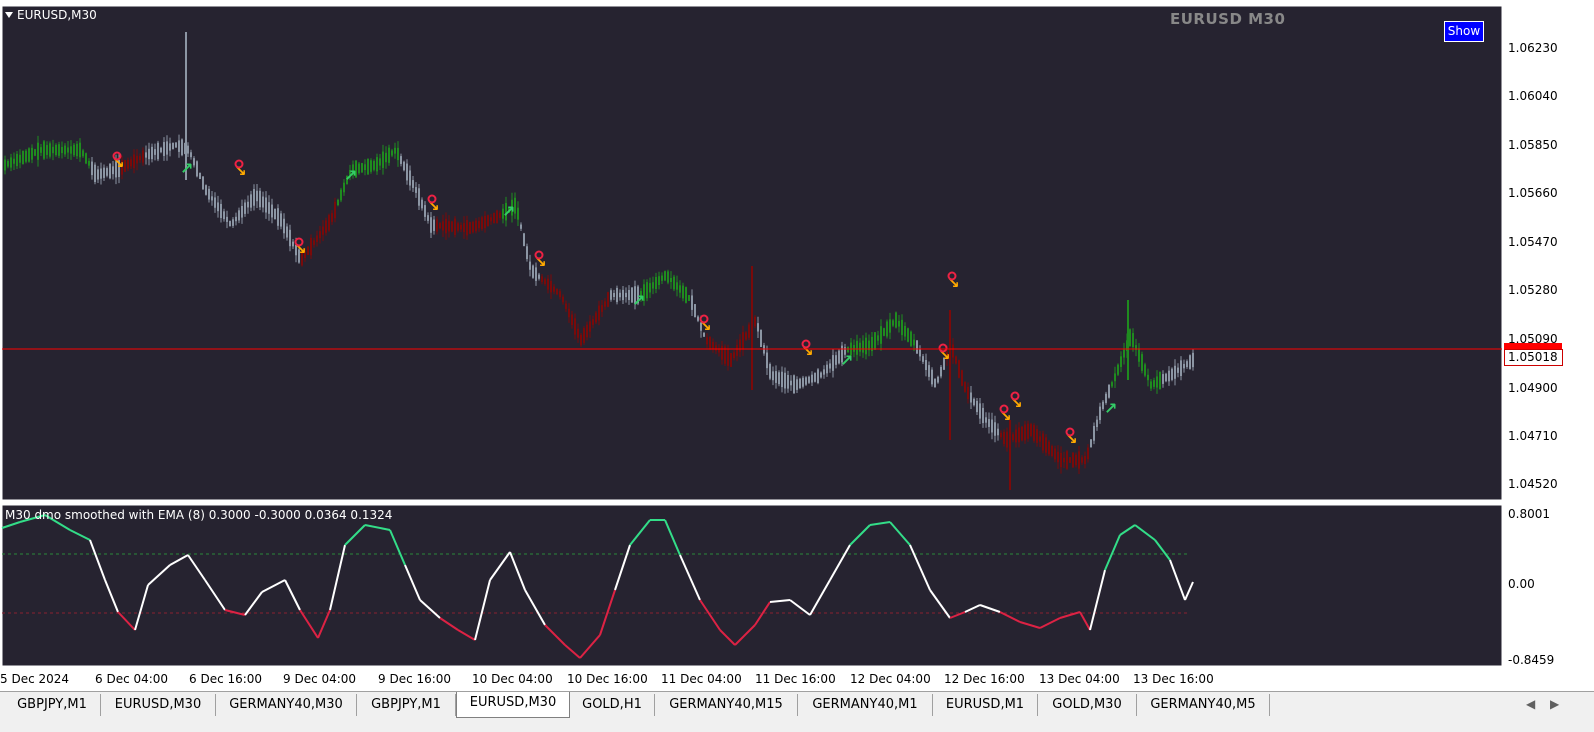  I want to click on price-axis-label: 1.05660, so click(1533, 193).